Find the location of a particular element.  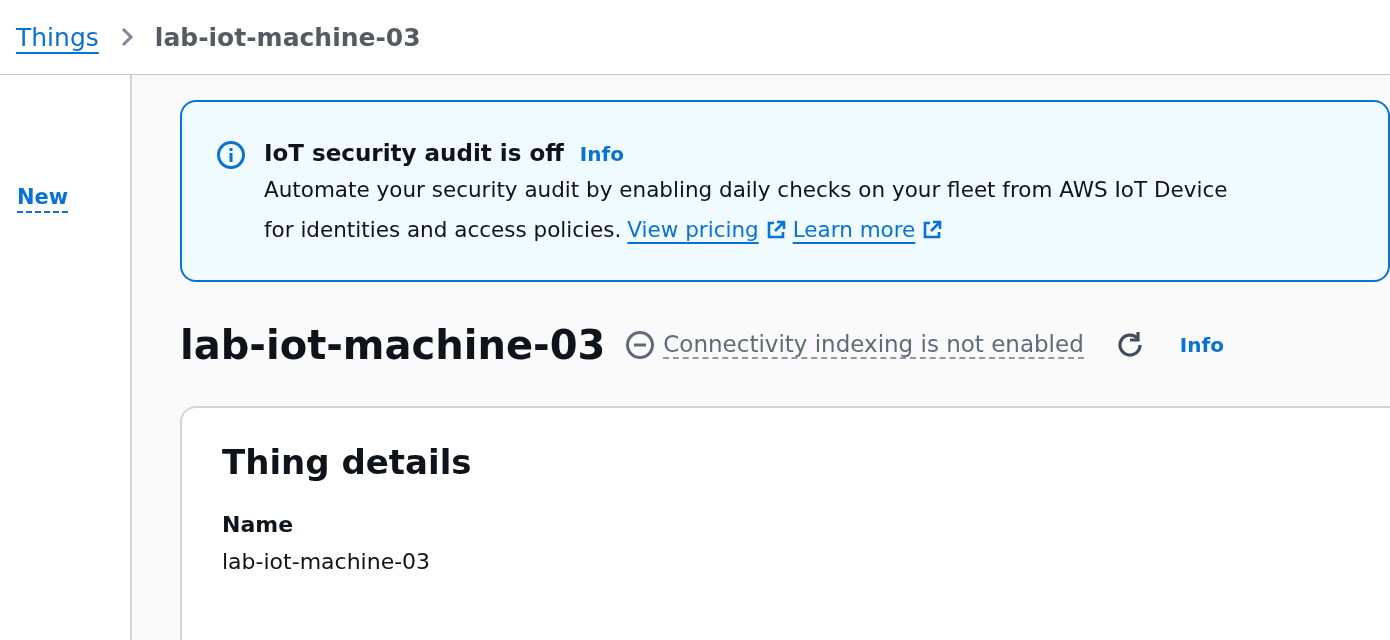

alert-text: for identities and access policies. is located at coordinates (443, 229).